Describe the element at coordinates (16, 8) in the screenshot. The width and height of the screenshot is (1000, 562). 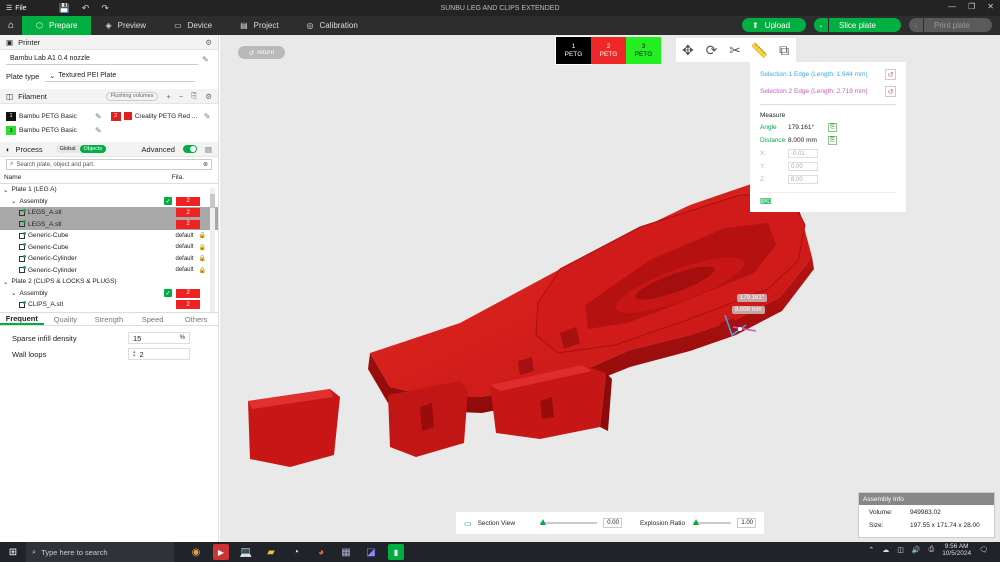
I see `file-menu: ☰ File` at that location.